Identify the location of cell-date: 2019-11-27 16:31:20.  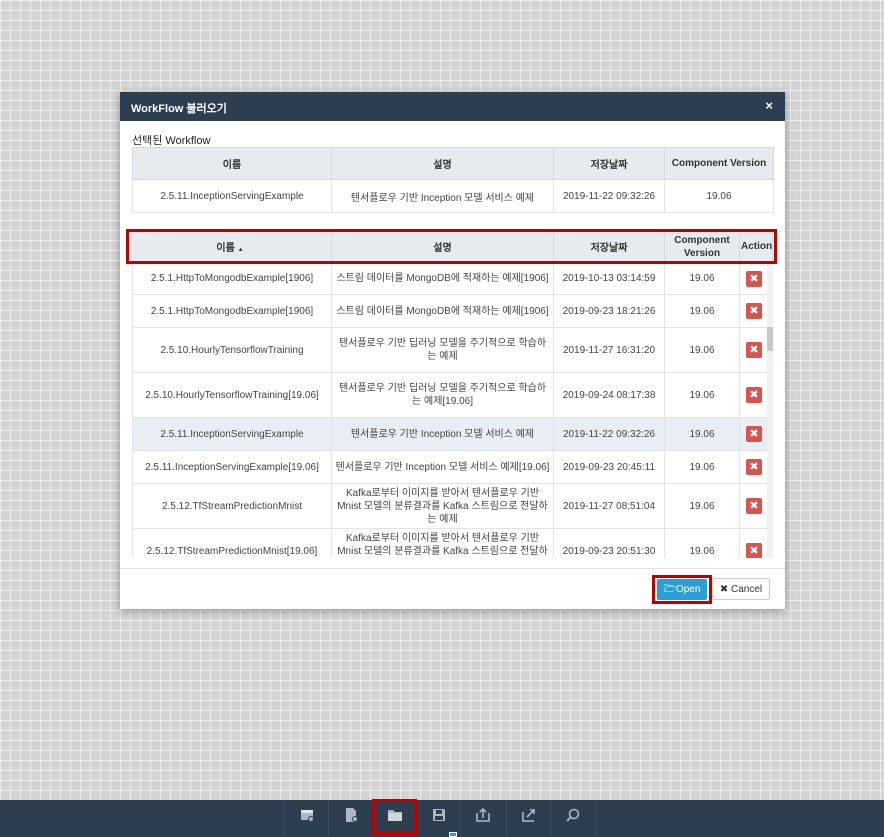
(609, 350).